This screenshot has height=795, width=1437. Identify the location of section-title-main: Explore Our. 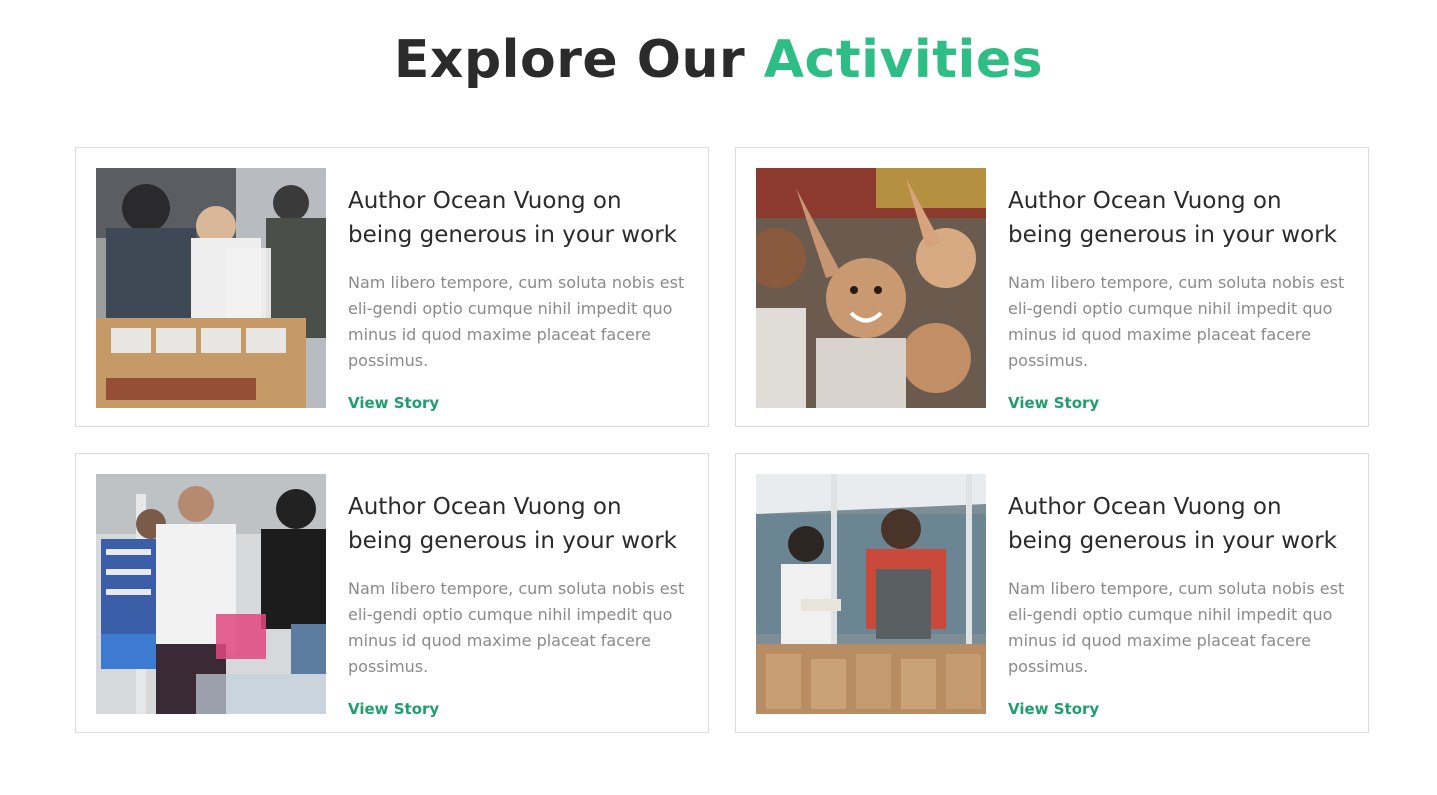
(578, 60).